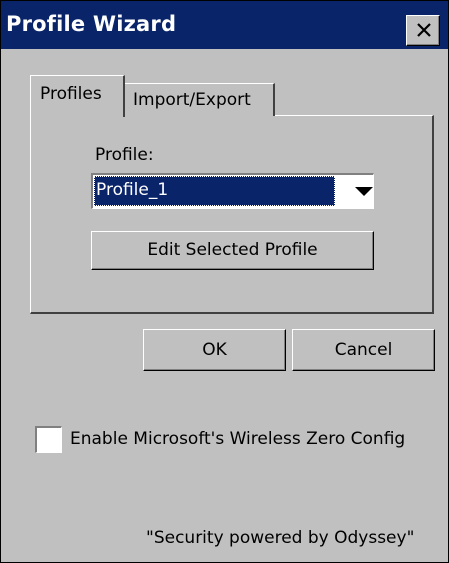 The height and width of the screenshot is (563, 449). I want to click on tab-profiles: Profiles, so click(77, 96).